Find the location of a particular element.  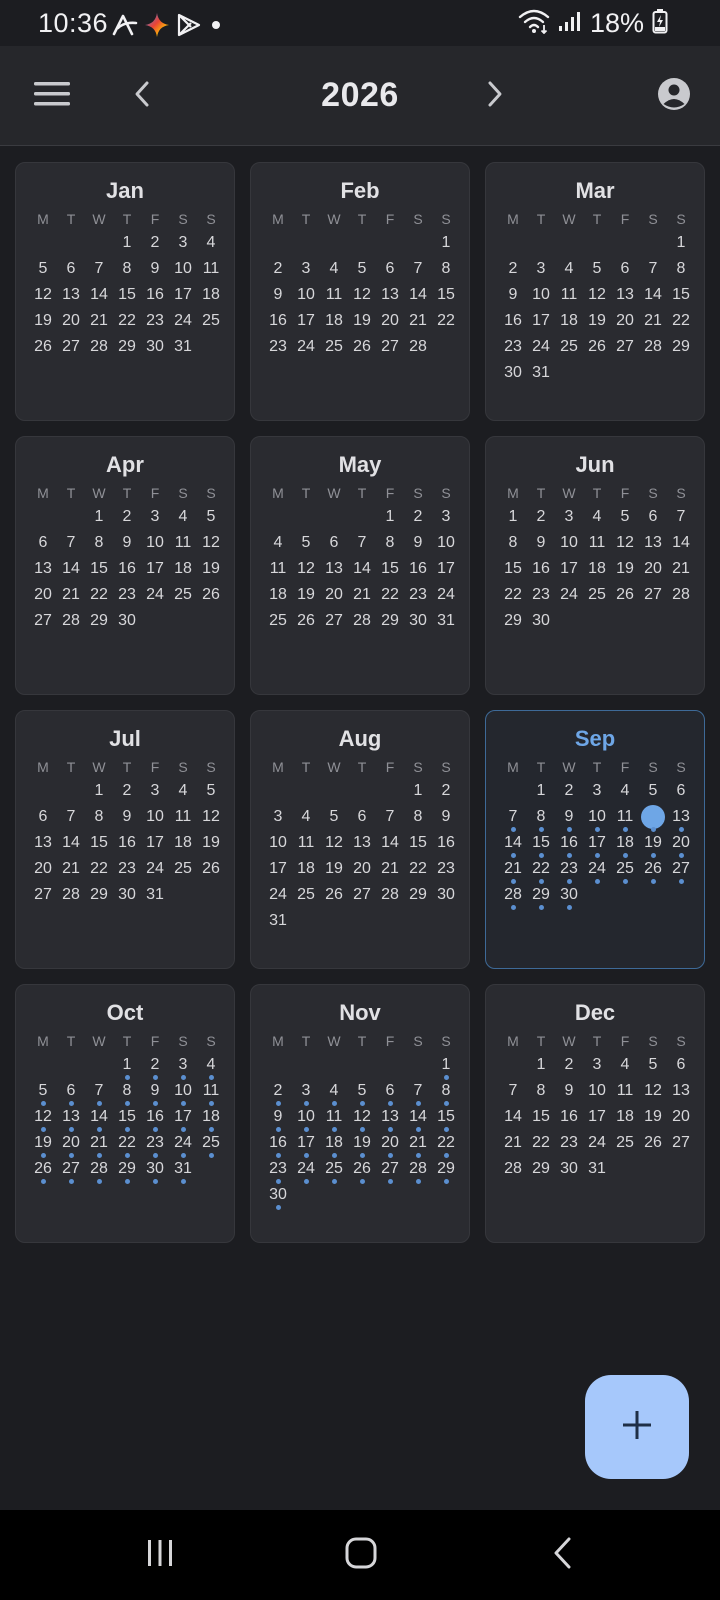

home-button is located at coordinates (361, 1555).